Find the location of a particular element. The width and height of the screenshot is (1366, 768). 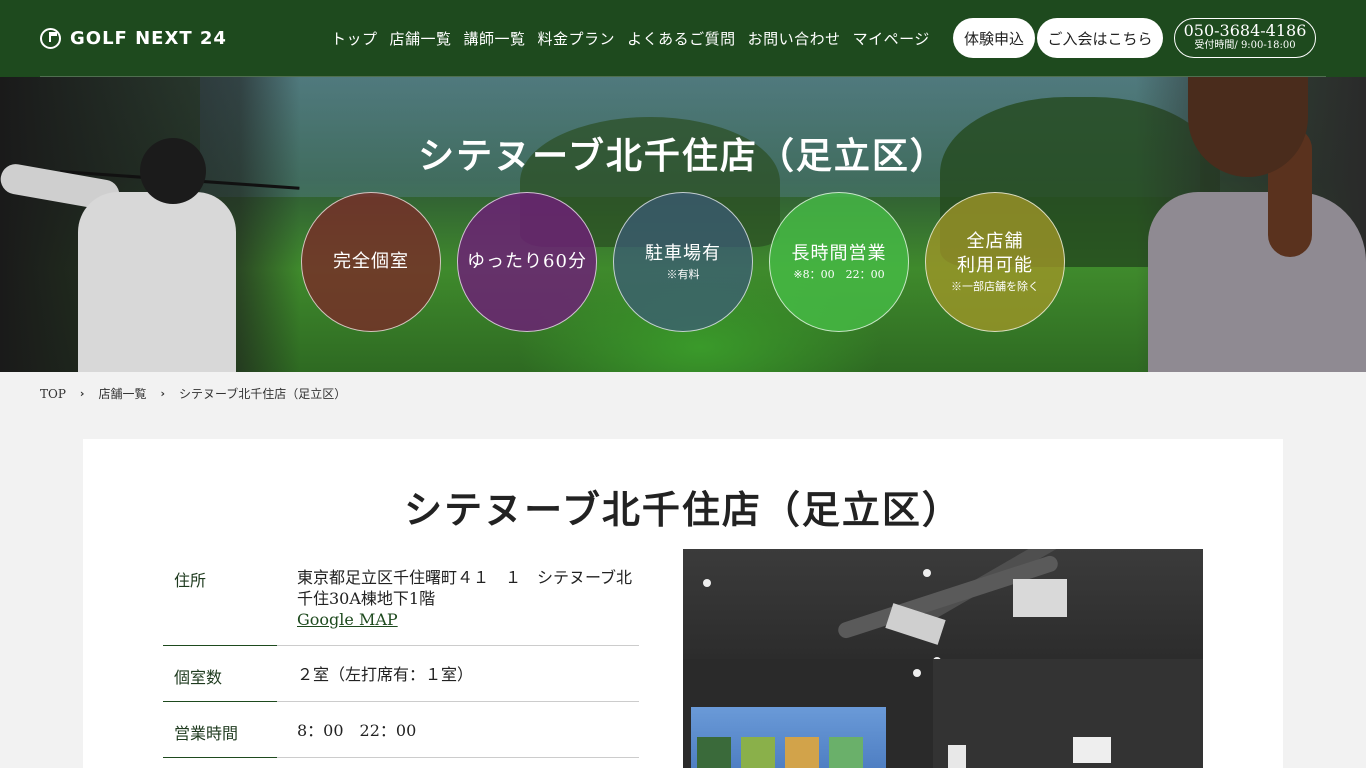

feature-parking: 駐車場有 ※有料 is located at coordinates (683, 262).